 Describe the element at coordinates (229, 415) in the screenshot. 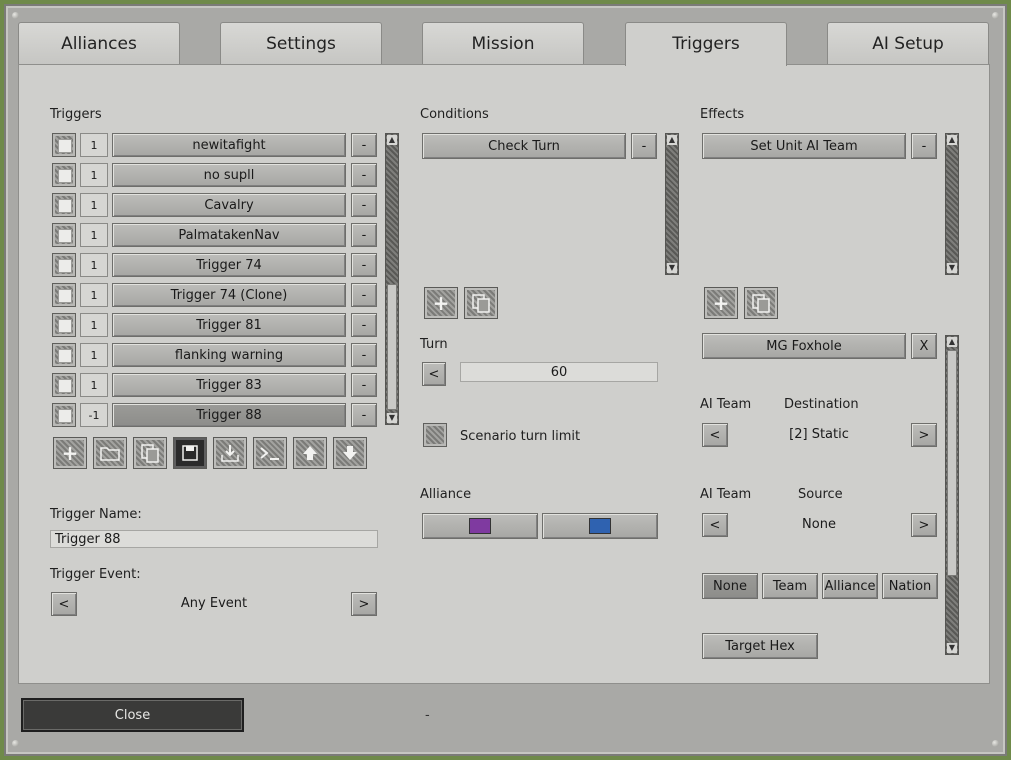

I see `trigger-item: Trigger 88` at that location.